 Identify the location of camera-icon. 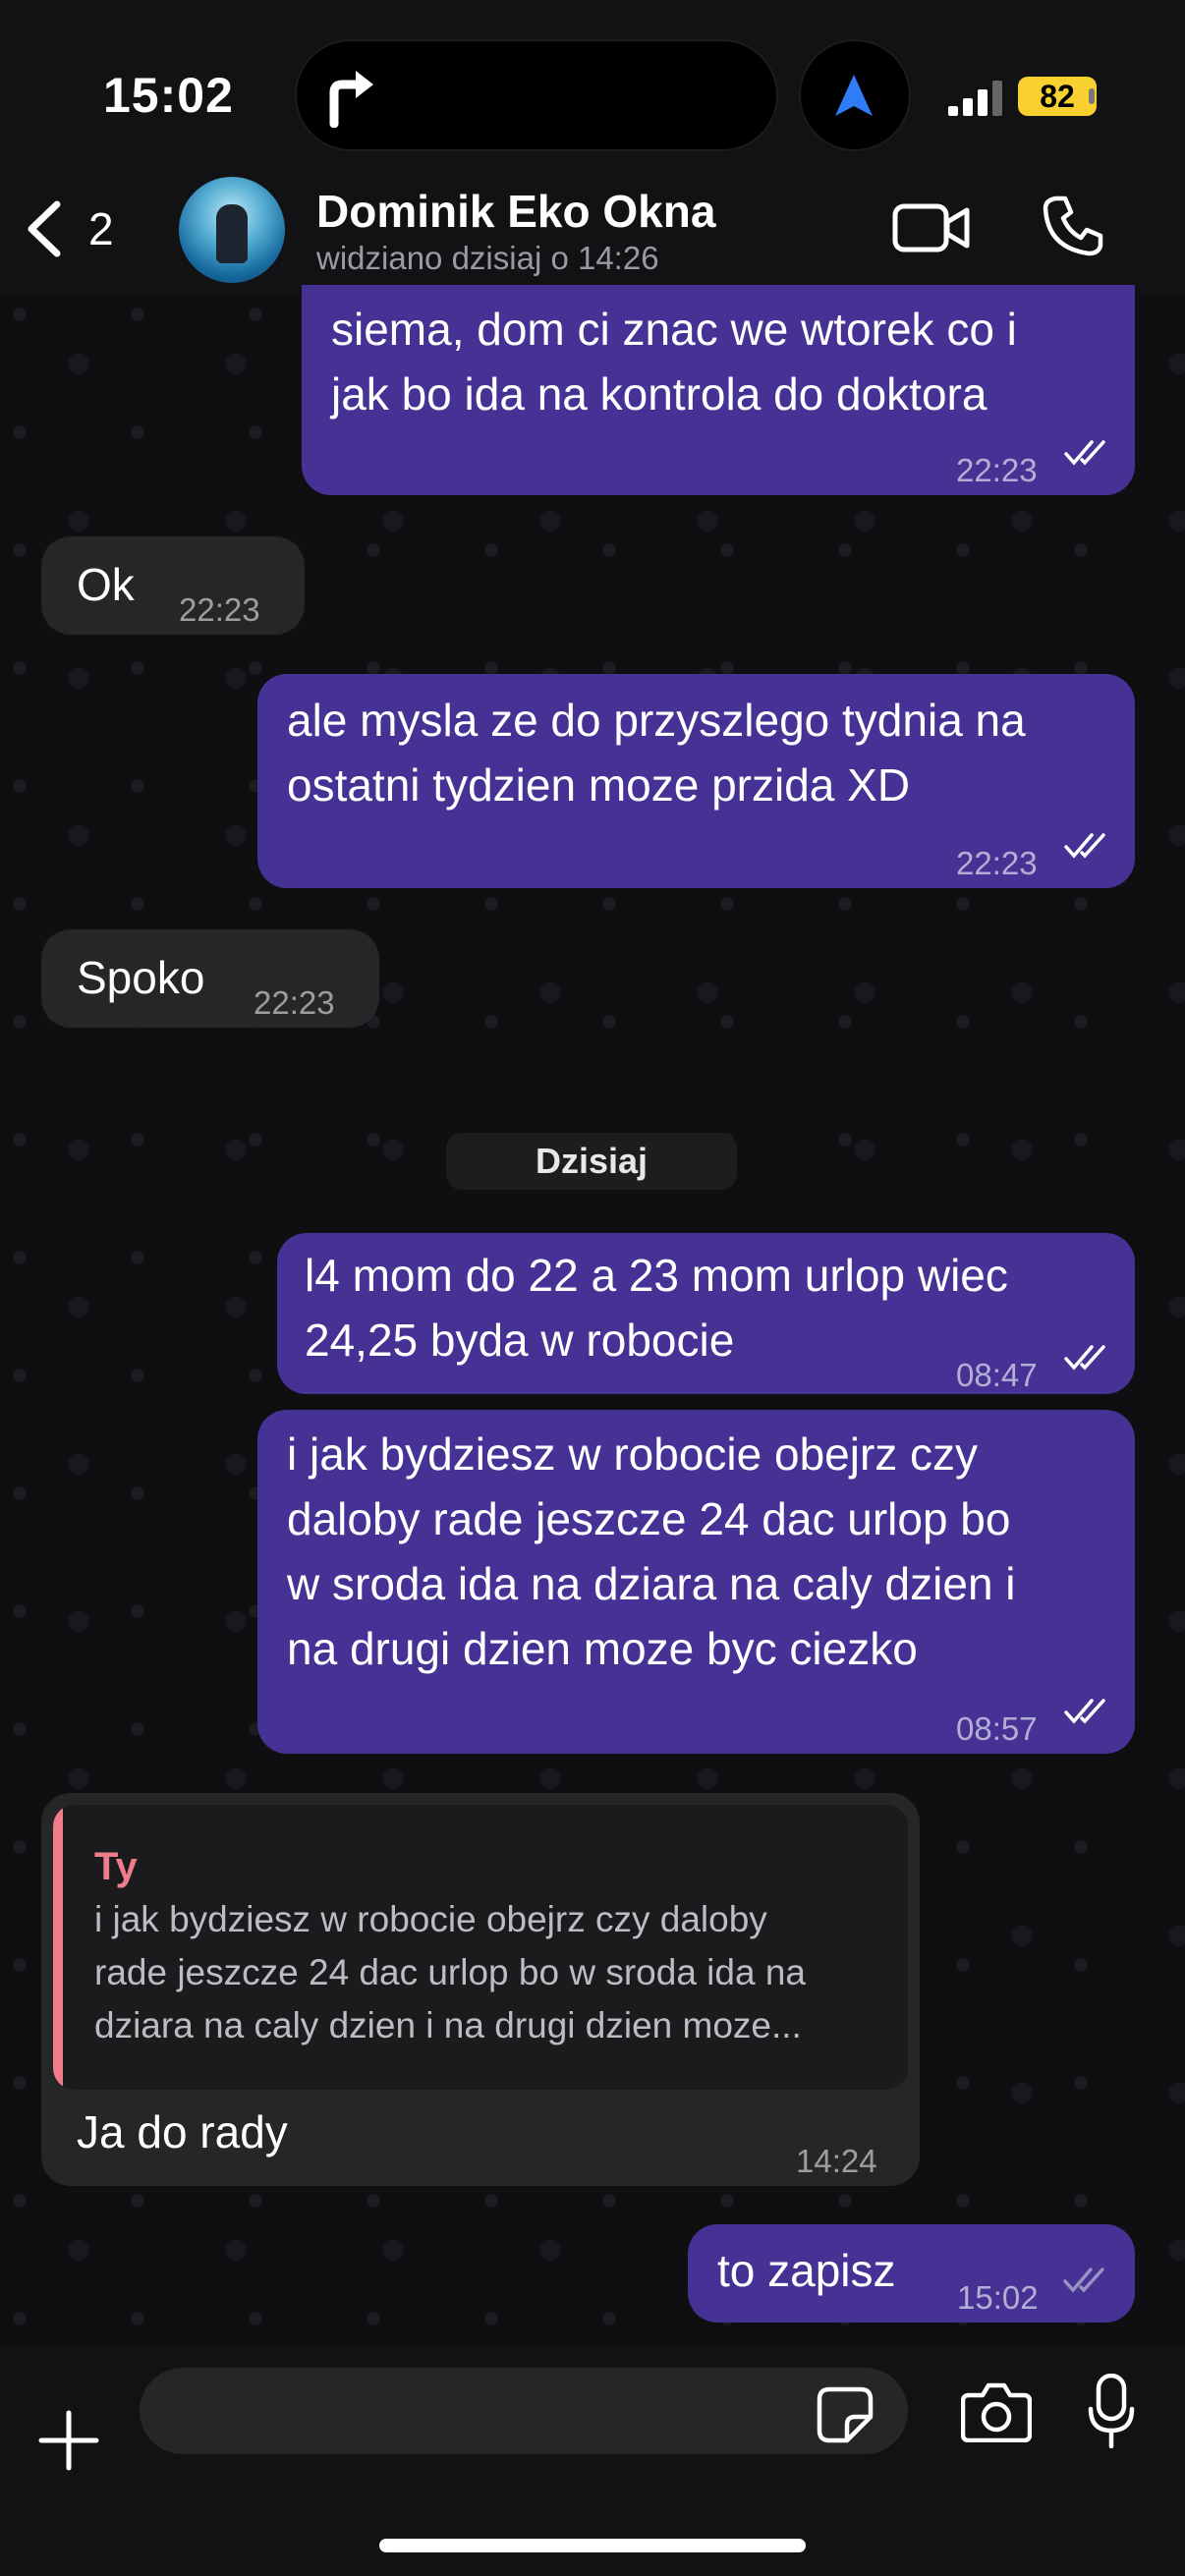
(997, 2411).